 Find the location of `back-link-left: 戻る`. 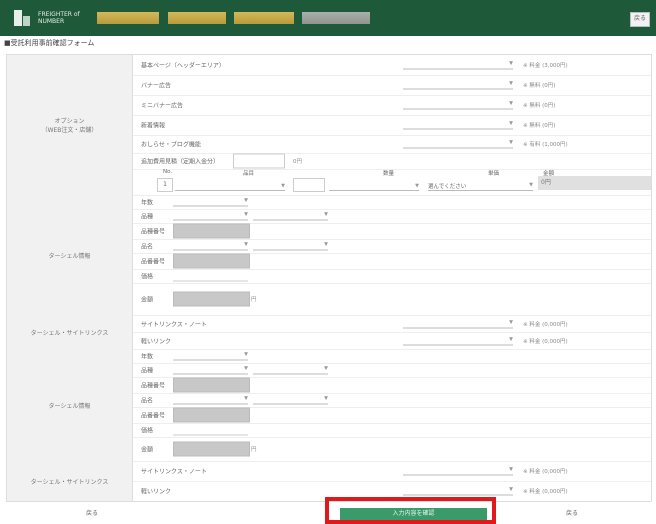

back-link-left: 戻る is located at coordinates (92, 512).